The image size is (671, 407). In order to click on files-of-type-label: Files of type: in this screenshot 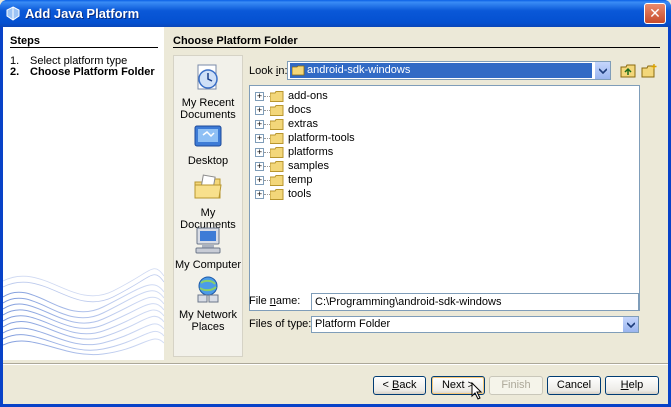, I will do `click(280, 324)`.